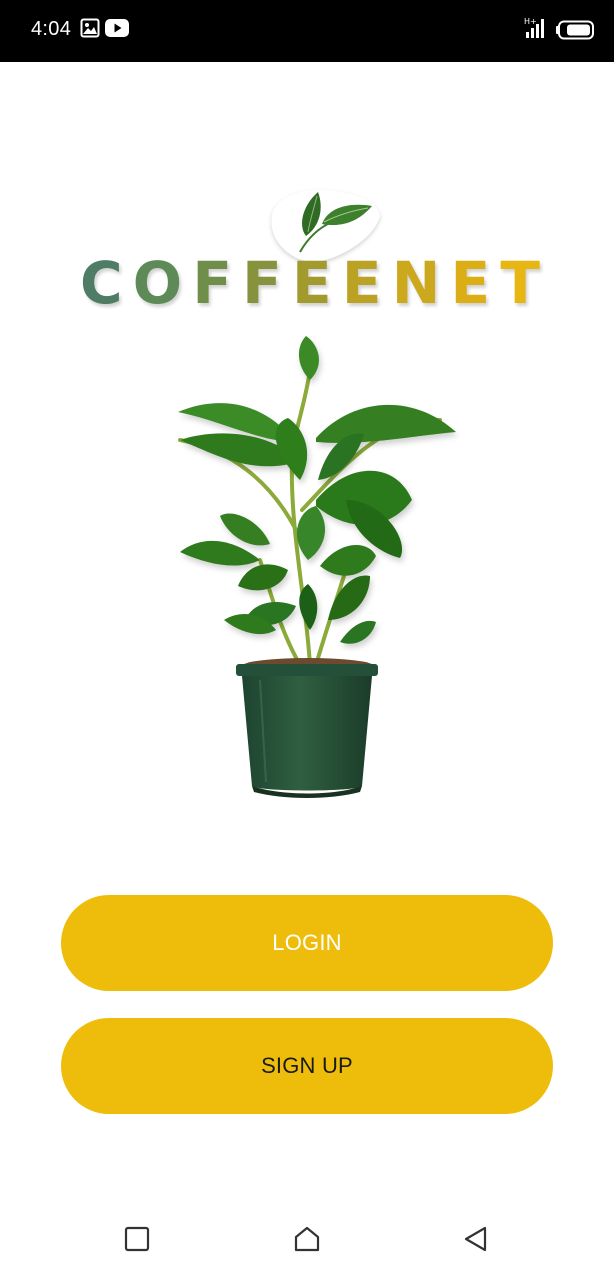 Image resolution: width=614 pixels, height=1280 pixels. Describe the element at coordinates (90, 28) in the screenshot. I see `gallery-icon` at that location.